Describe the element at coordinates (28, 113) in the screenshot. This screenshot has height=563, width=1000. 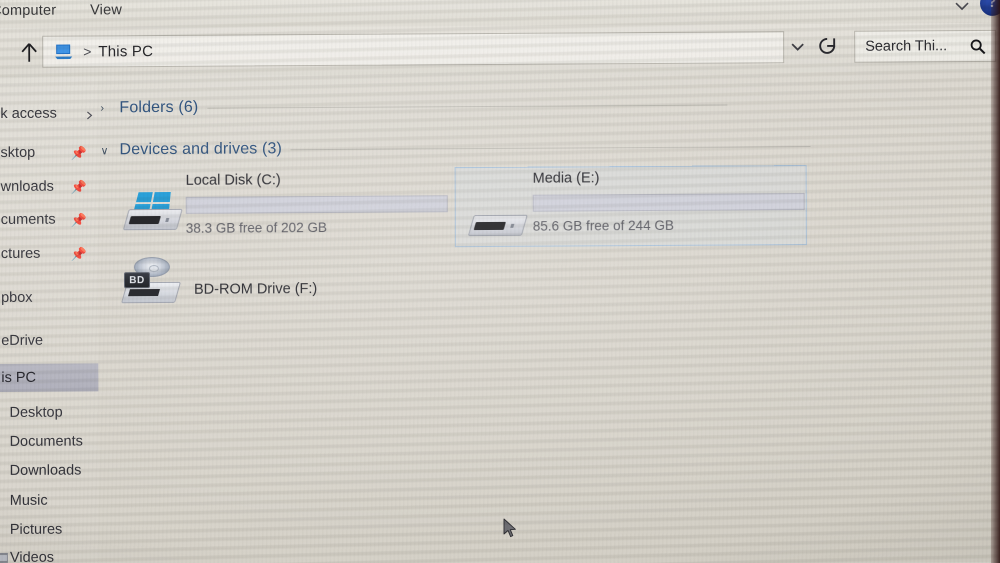
I see `sidebar-item-label: k access` at that location.